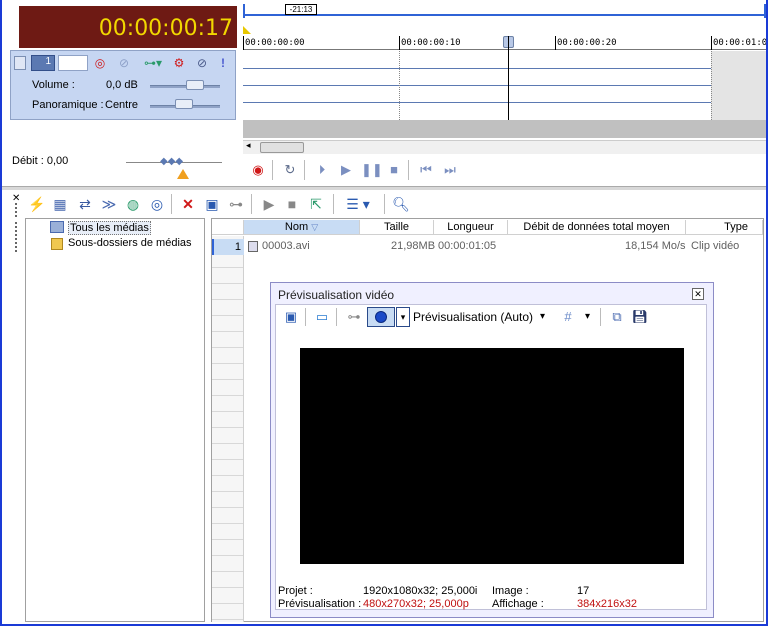 Image resolution: width=768 pixels, height=626 pixels. I want to click on column-name-label: Nom, so click(296, 227).